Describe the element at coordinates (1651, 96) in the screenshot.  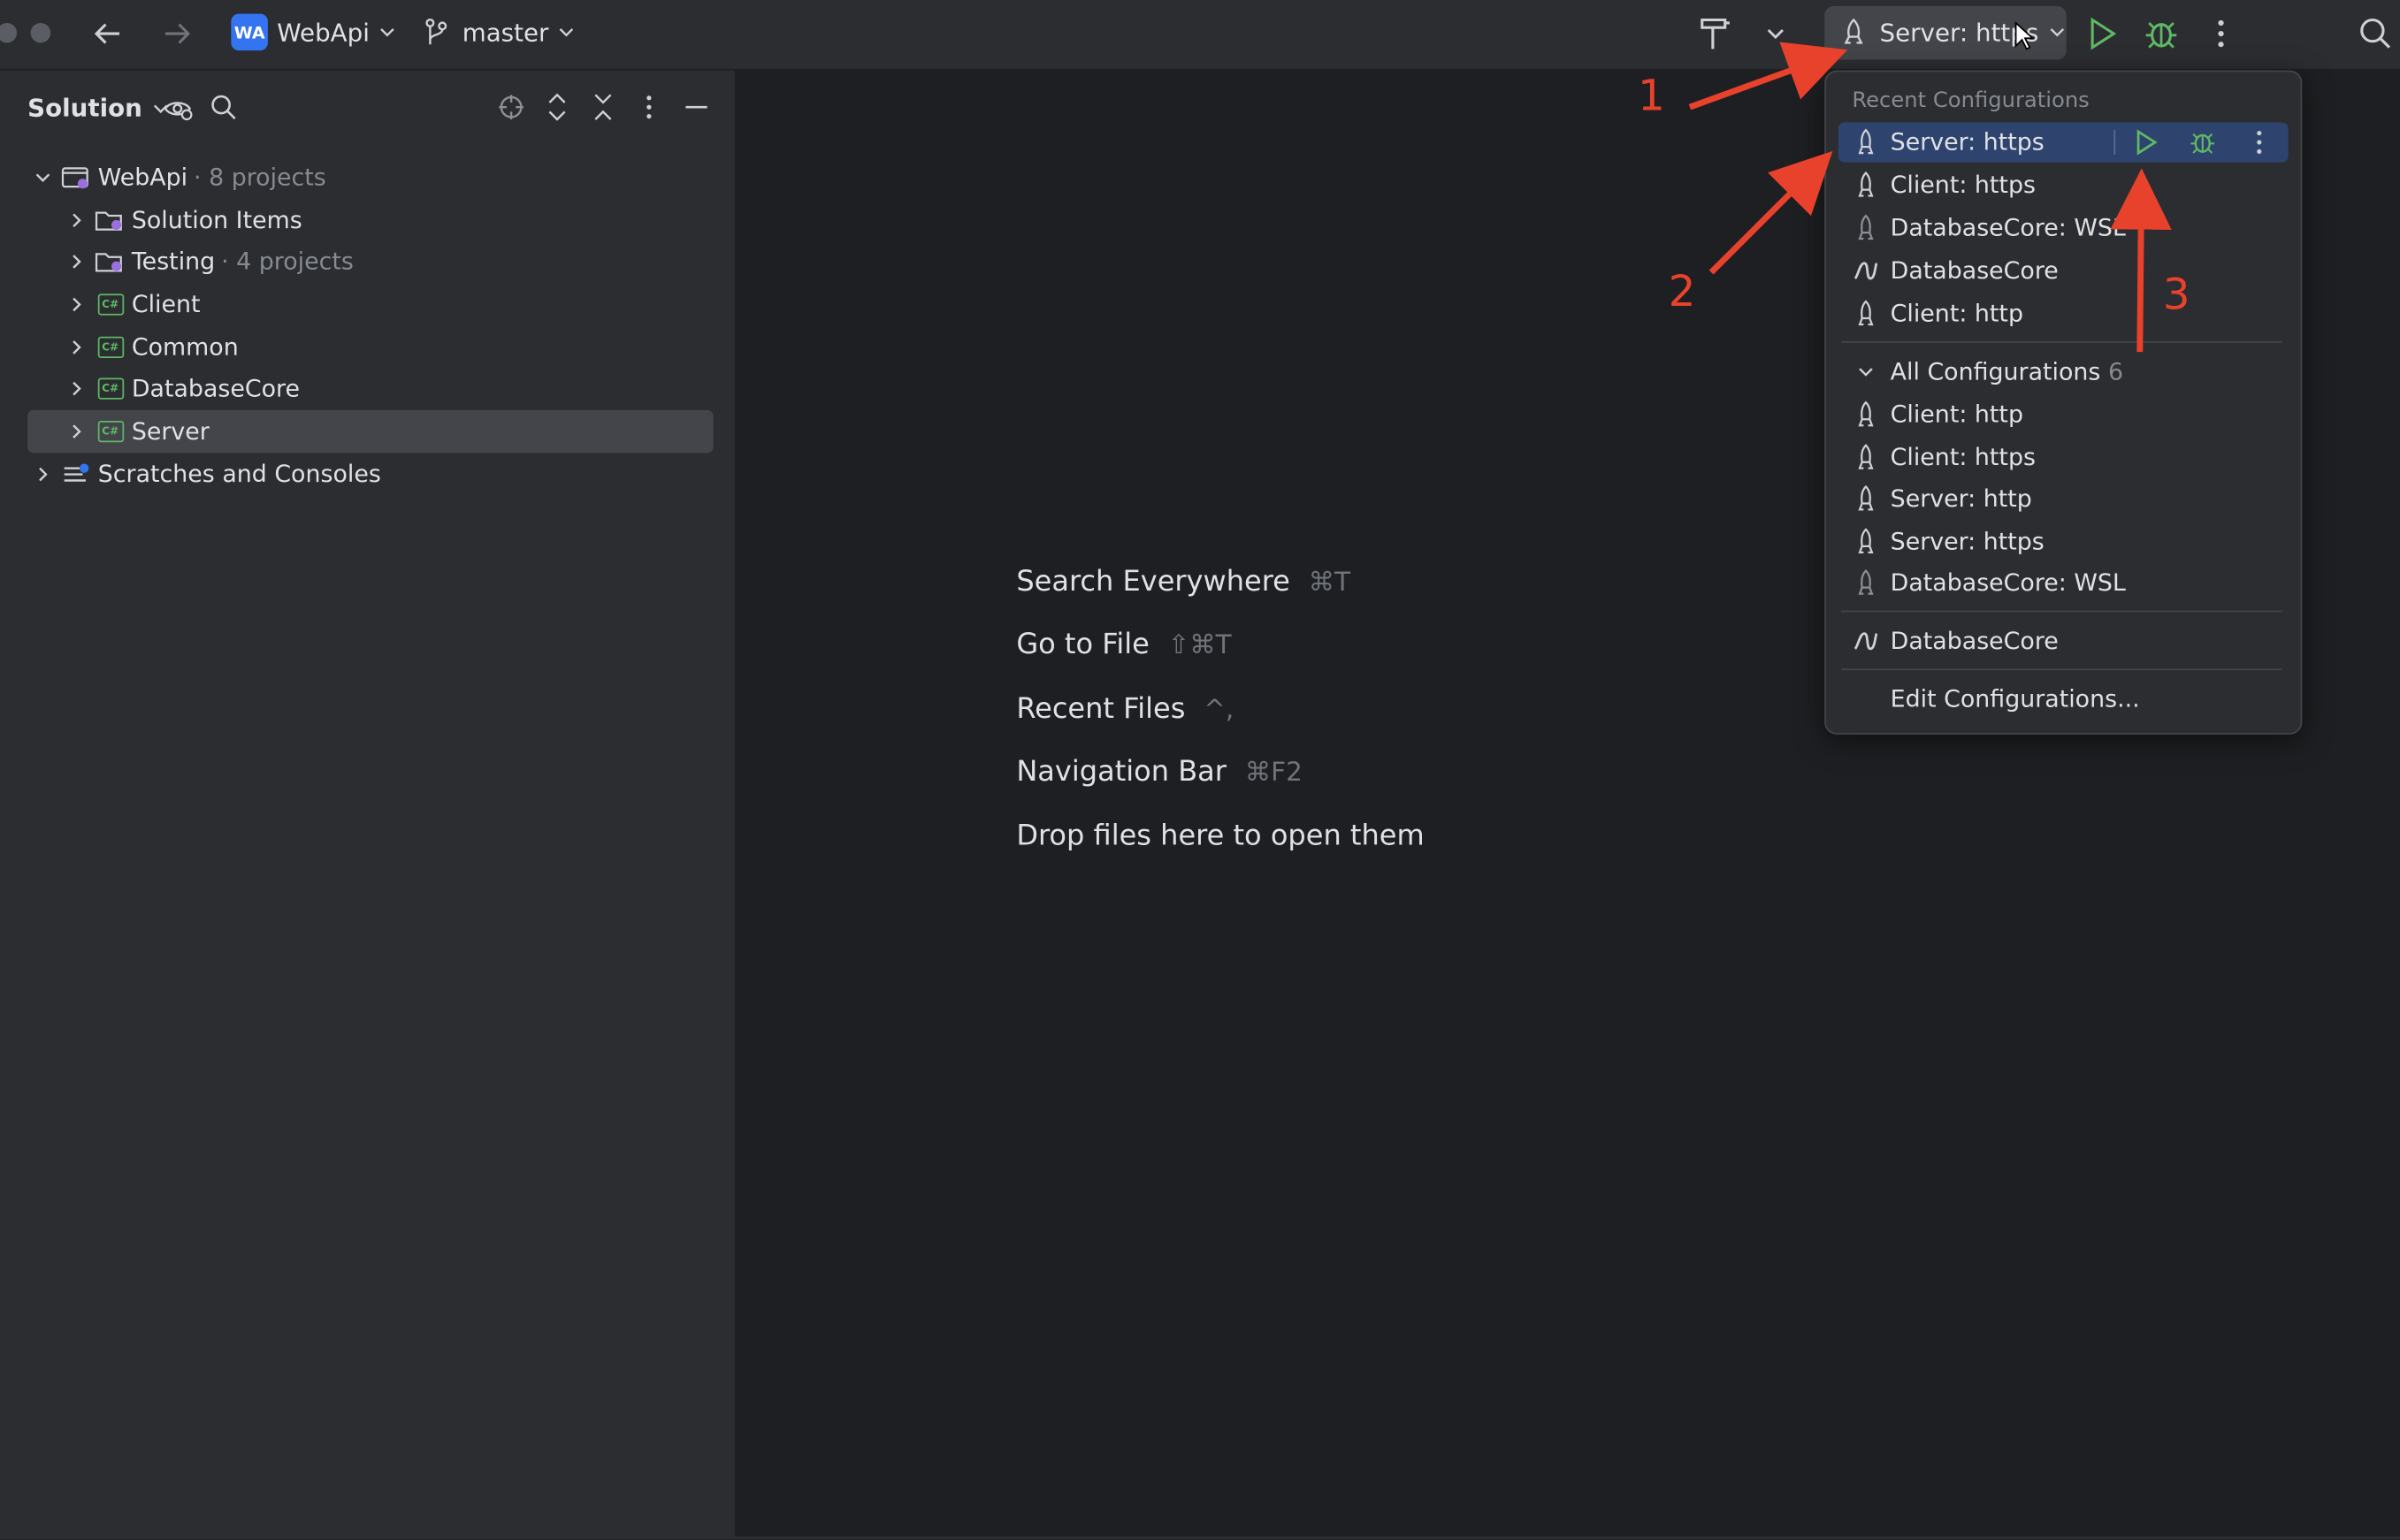
I see `annotation-label-1: 1` at that location.